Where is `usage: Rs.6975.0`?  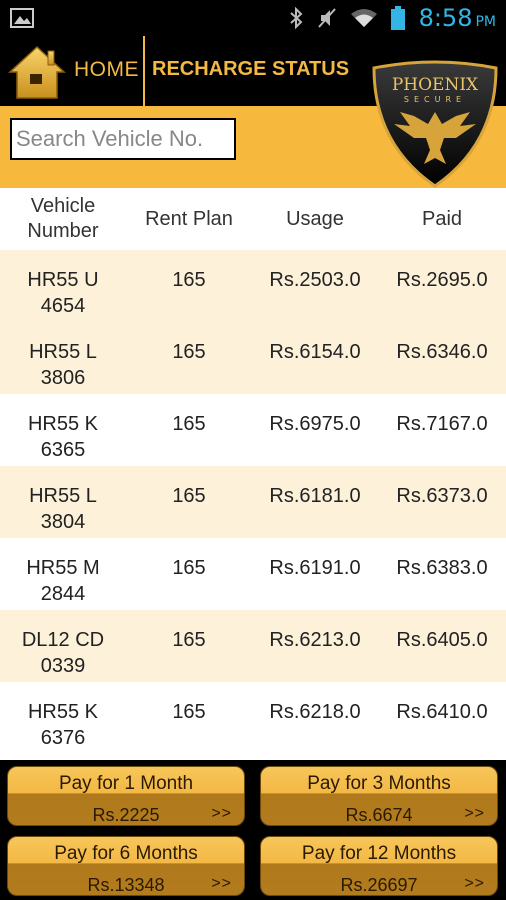
usage: Rs.6975.0 is located at coordinates (315, 424).